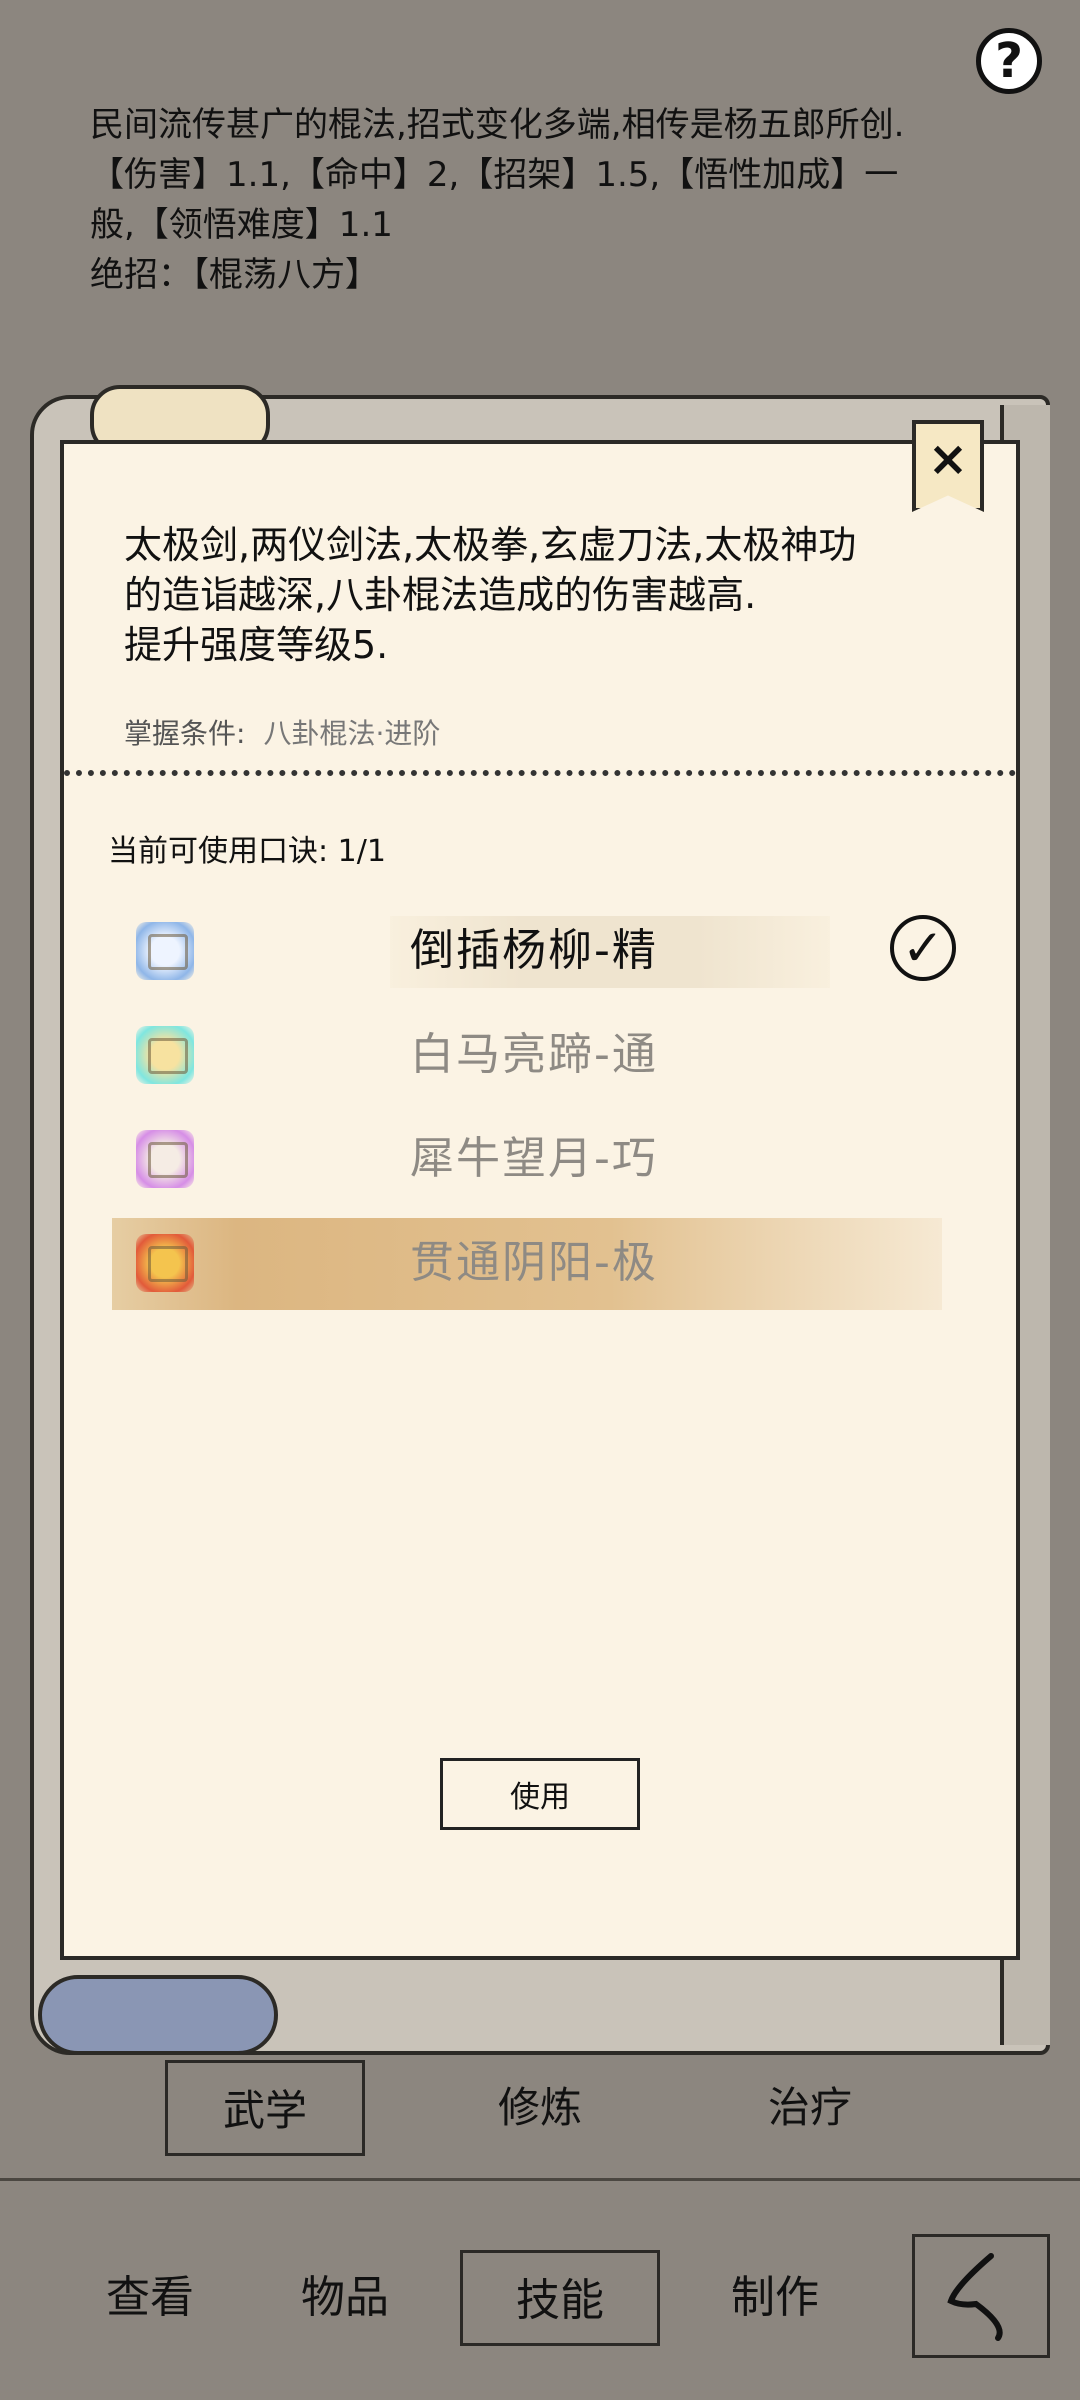 This screenshot has width=1080, height=2400. I want to click on description-line: 绝招：【棍荡八方】, so click(234, 275).